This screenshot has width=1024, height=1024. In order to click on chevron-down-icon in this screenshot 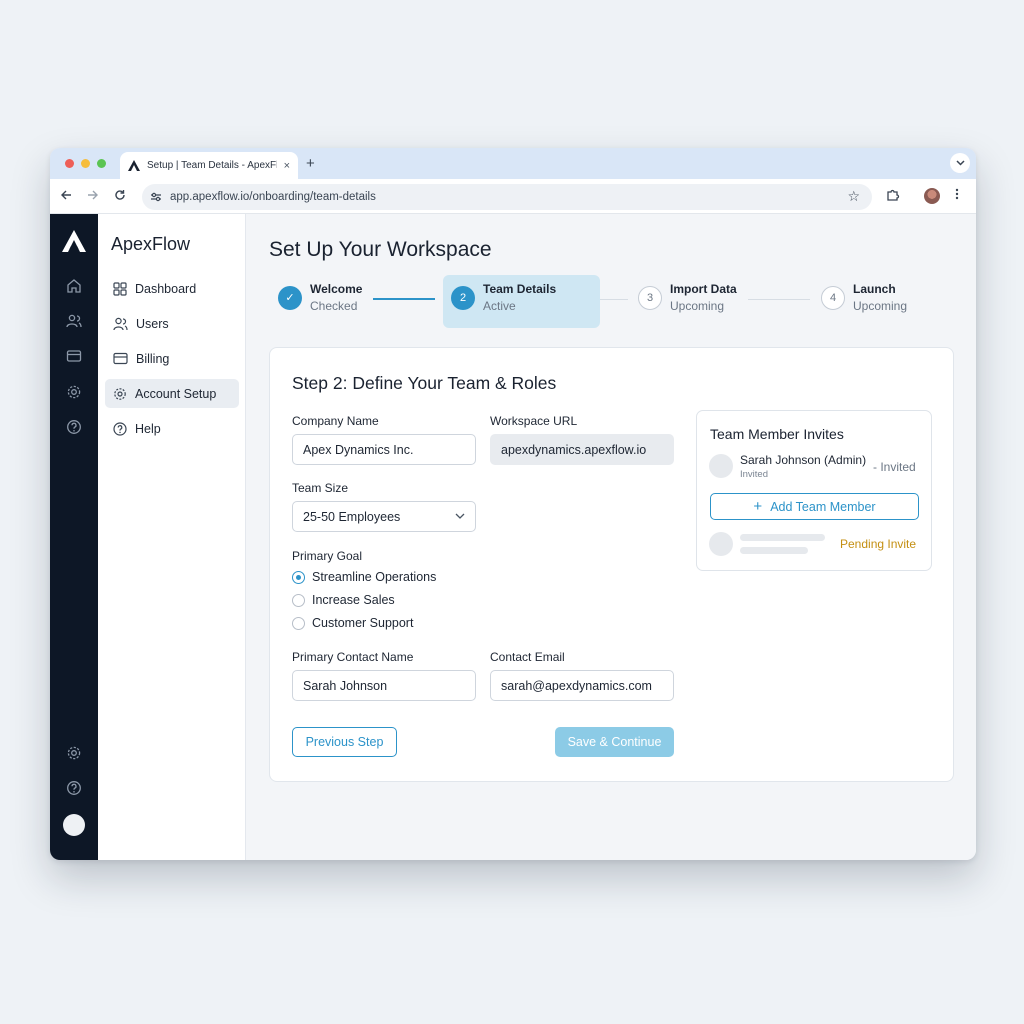, I will do `click(960, 163)`.